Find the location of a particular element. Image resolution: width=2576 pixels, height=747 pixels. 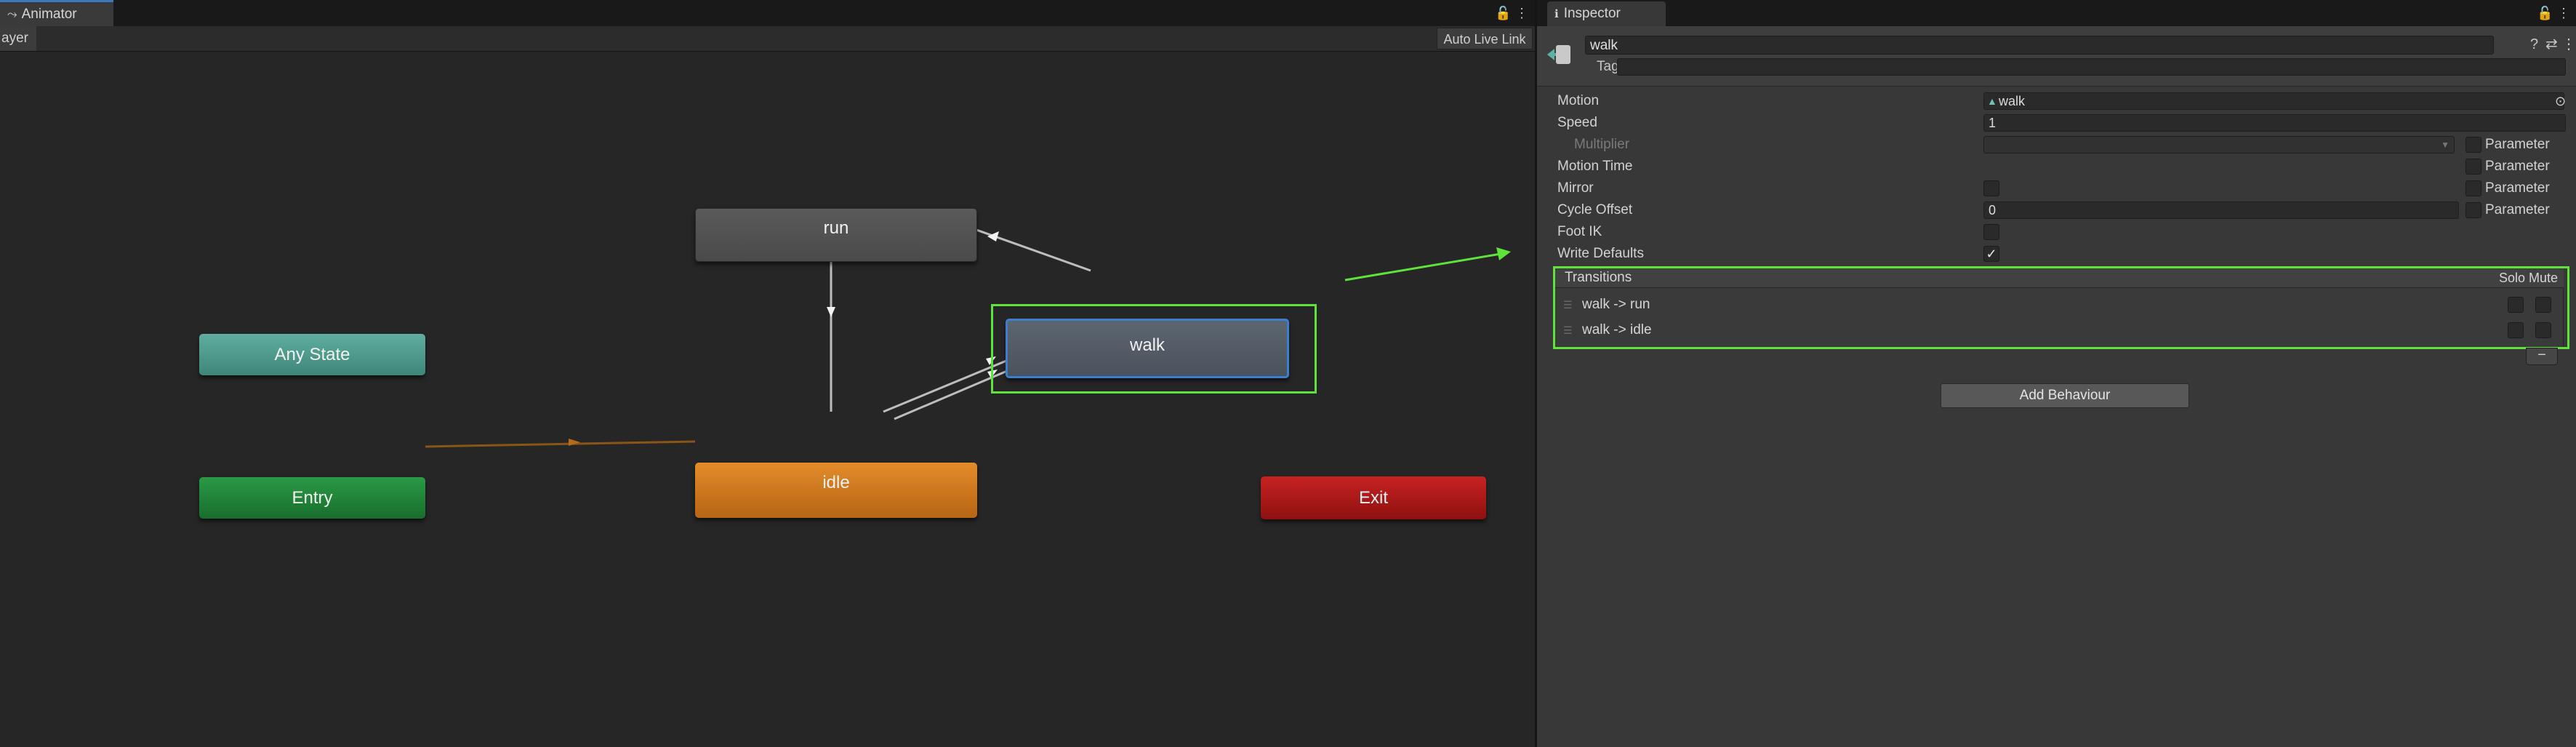

presets-icon: ⇄ is located at coordinates (2551, 44).